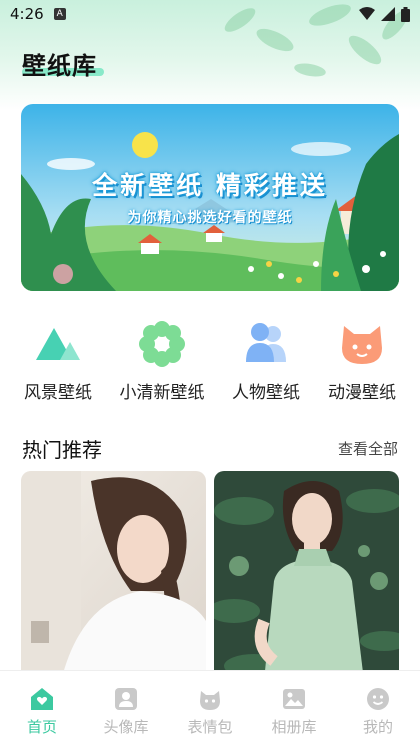  What do you see at coordinates (210, 185) in the screenshot?
I see `banner-title: 全新壁纸 精彩推送` at bounding box center [210, 185].